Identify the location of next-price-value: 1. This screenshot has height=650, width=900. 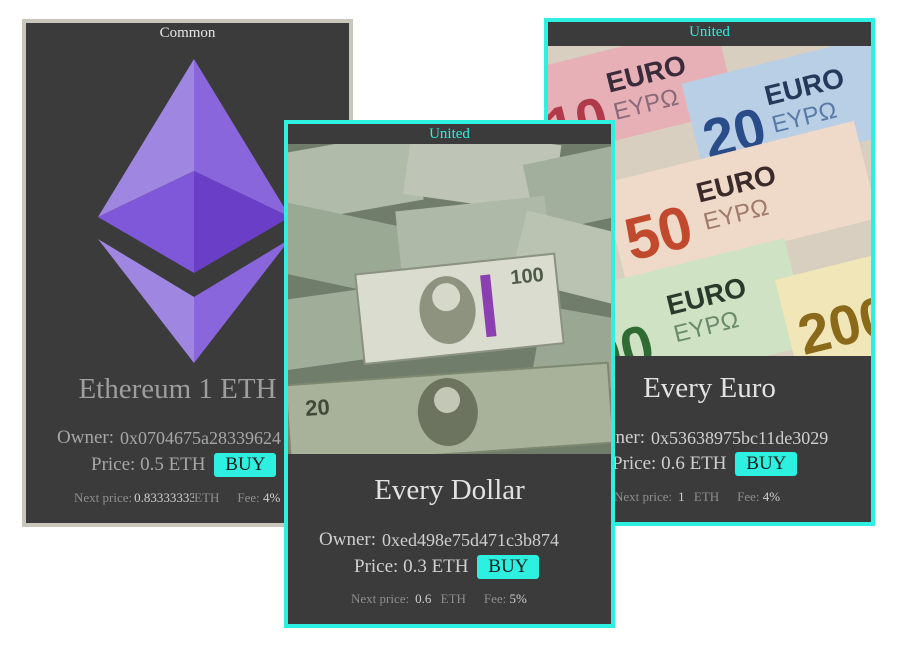
(681, 496).